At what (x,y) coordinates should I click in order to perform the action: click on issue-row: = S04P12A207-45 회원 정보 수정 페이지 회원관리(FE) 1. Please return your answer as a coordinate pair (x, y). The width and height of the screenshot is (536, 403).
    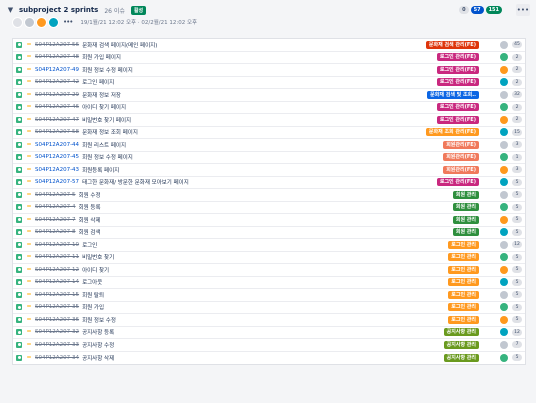
    Looking at the image, I should click on (269, 158).